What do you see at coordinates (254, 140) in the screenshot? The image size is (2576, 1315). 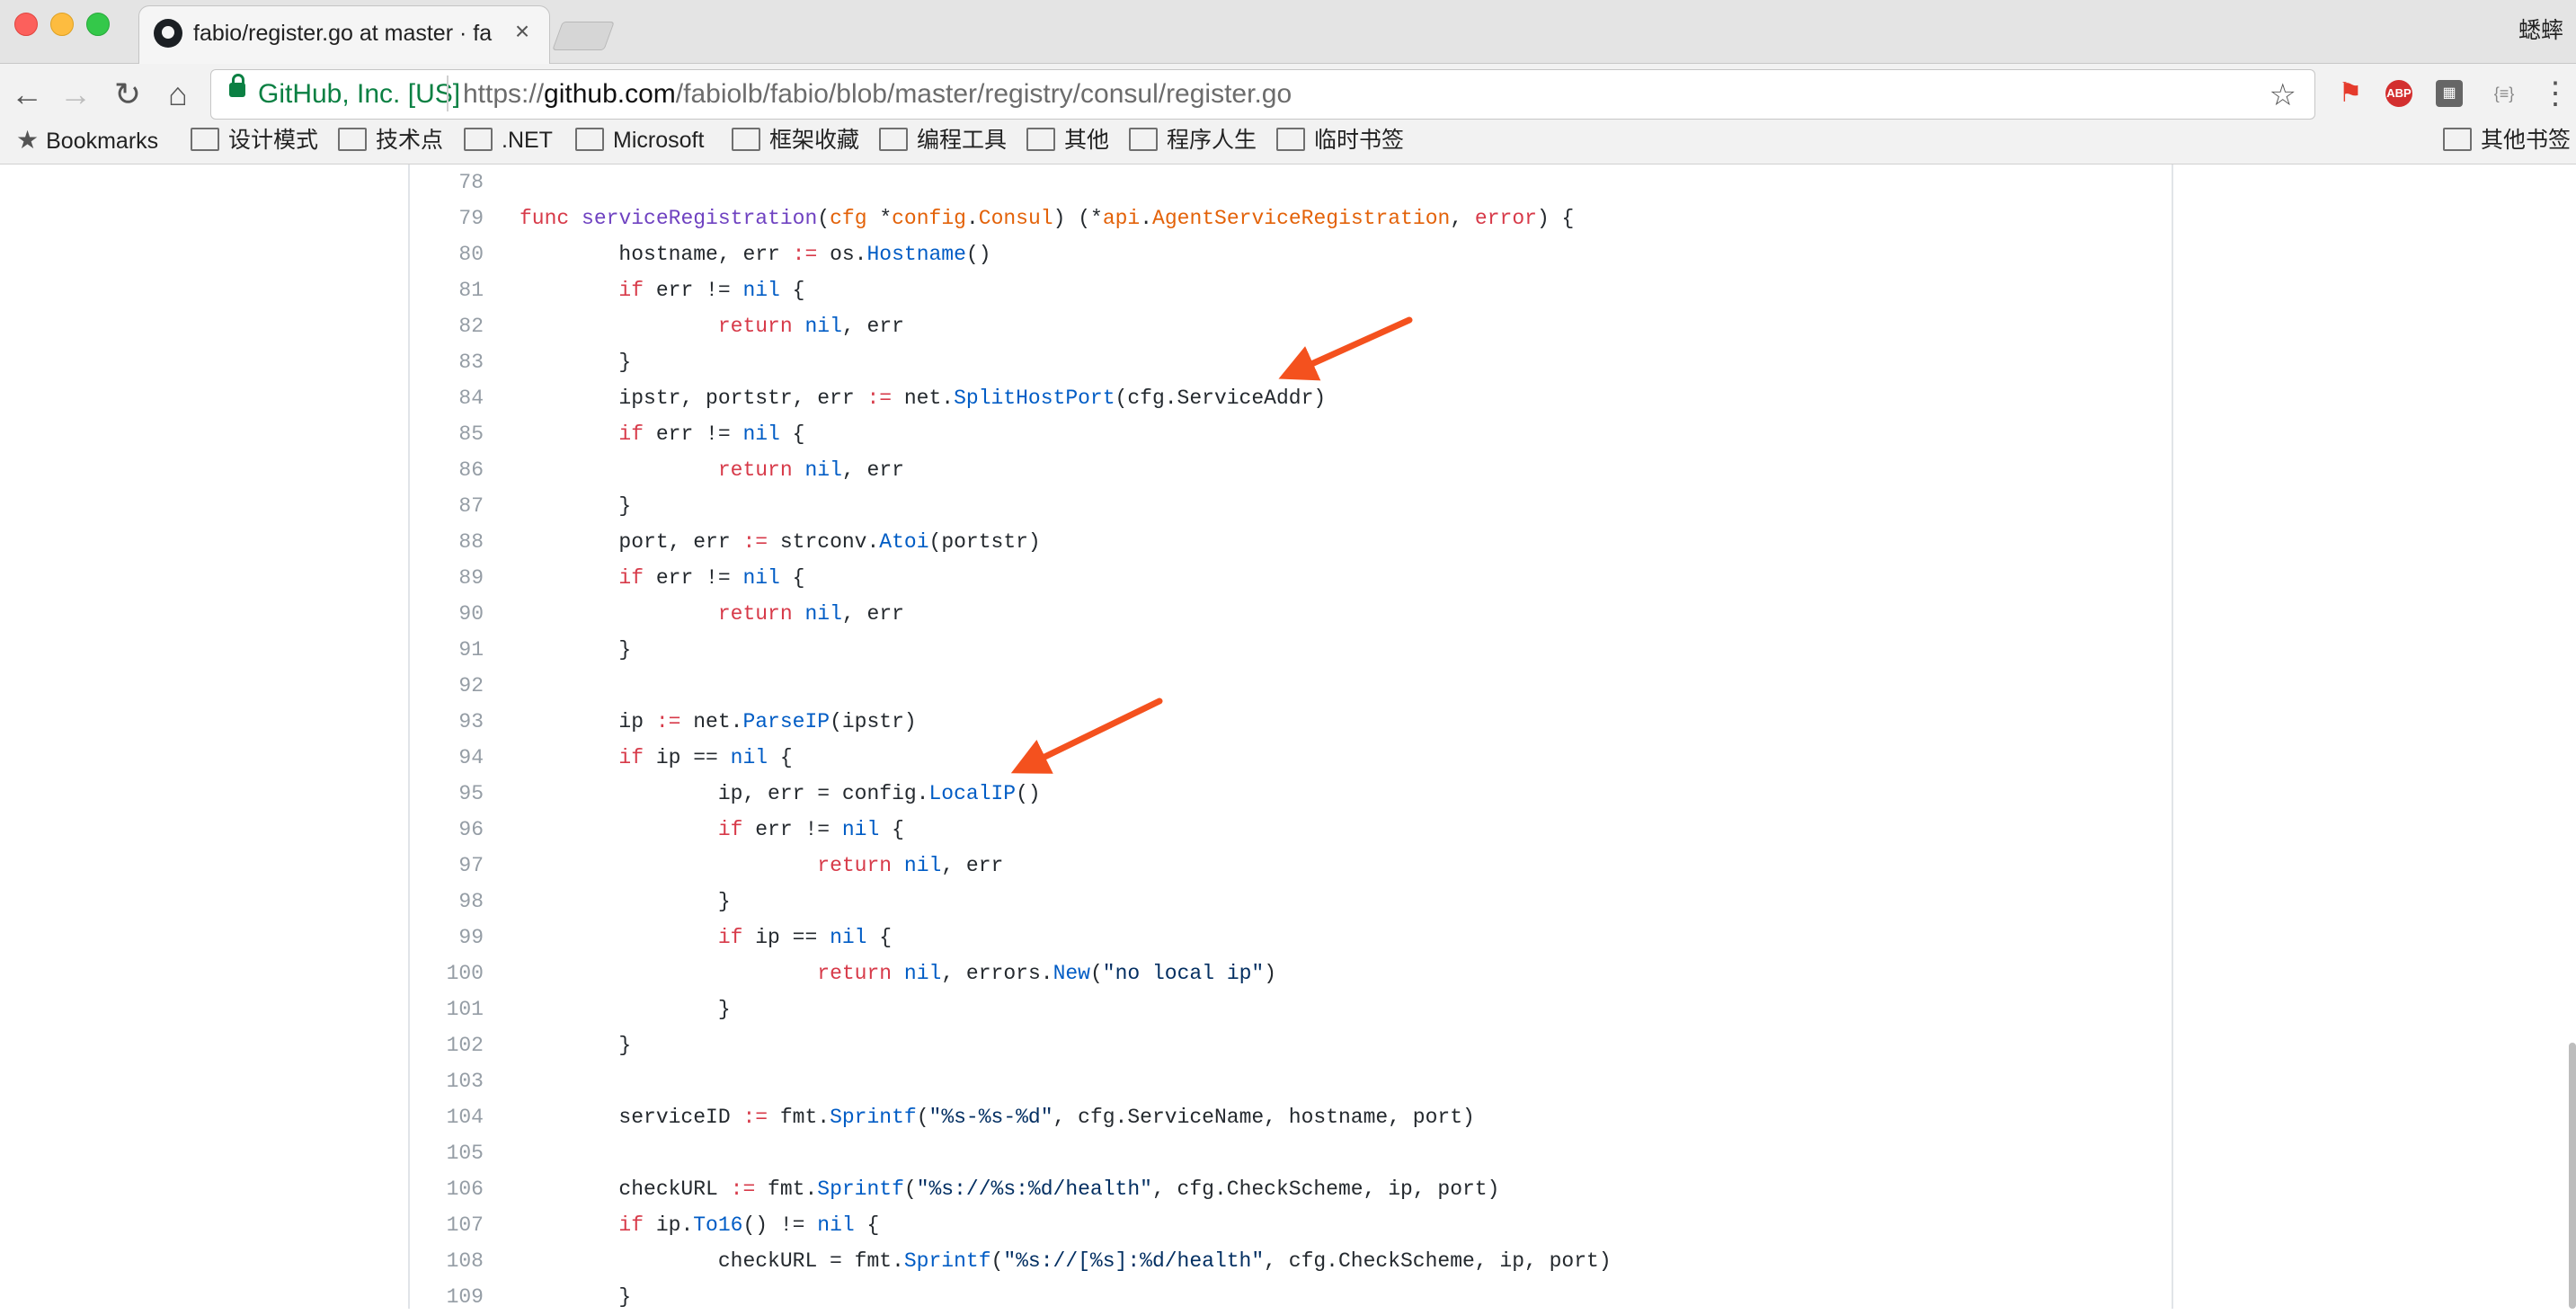 I see `bookmark-folder: 设计模式` at bounding box center [254, 140].